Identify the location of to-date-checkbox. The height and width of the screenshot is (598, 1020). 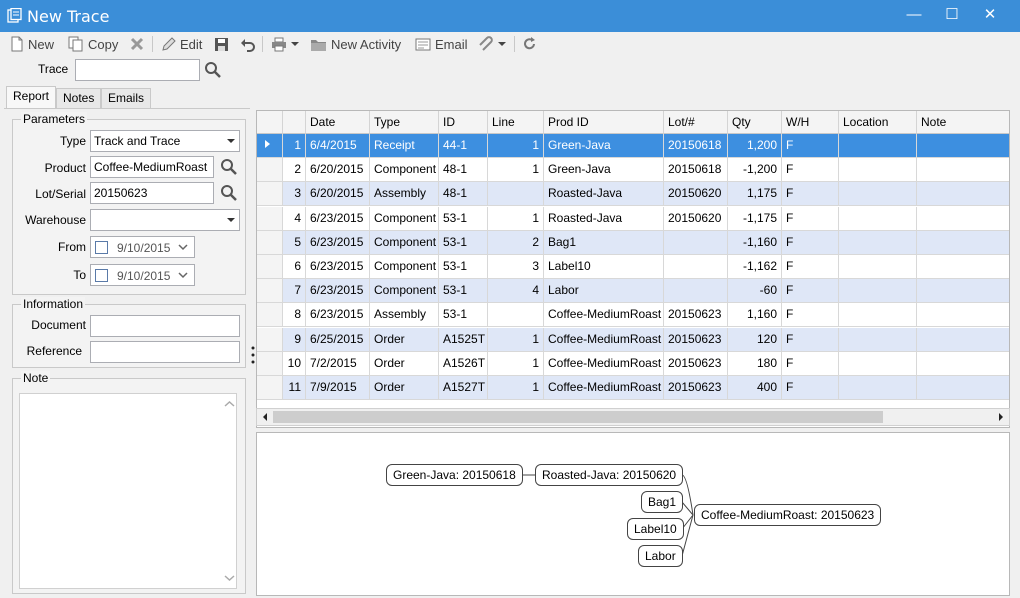
(101, 275).